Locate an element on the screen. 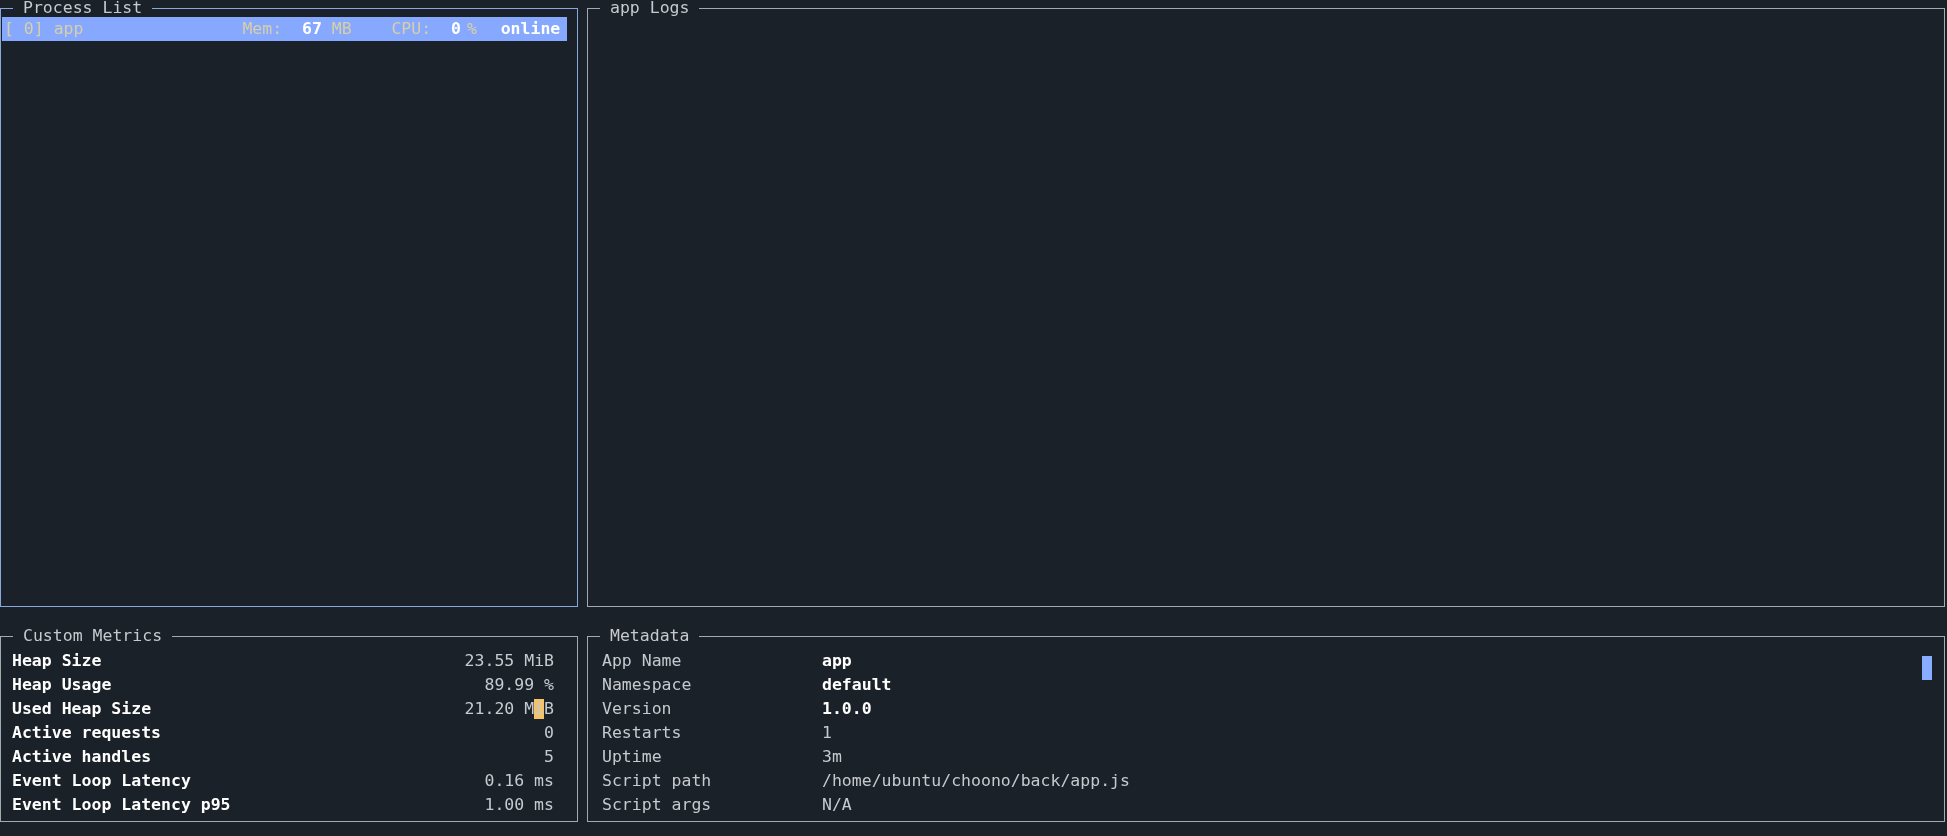 This screenshot has height=836, width=1947. metadata-value: /home/ubuntu/choono/back/app.js is located at coordinates (976, 781).